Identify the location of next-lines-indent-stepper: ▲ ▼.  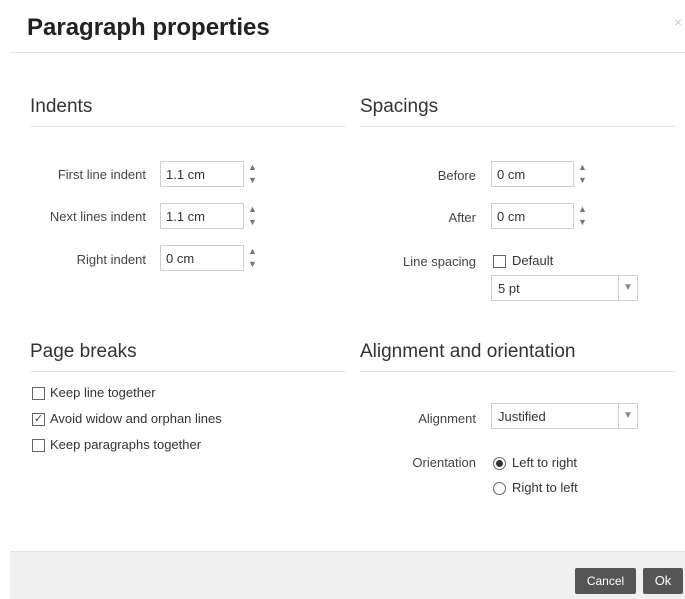
(252, 216).